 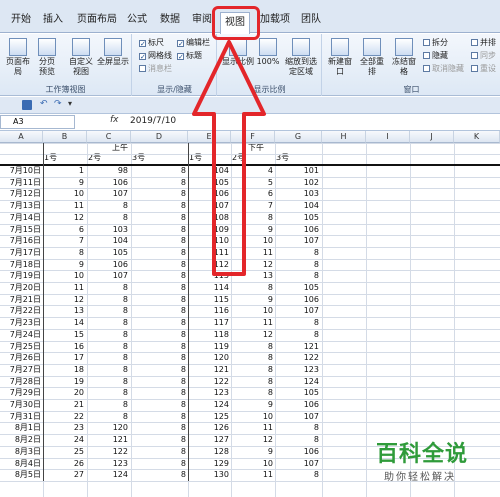 What do you see at coordinates (25, 382) in the screenshot?
I see `date-cell: 7月28日` at bounding box center [25, 382].